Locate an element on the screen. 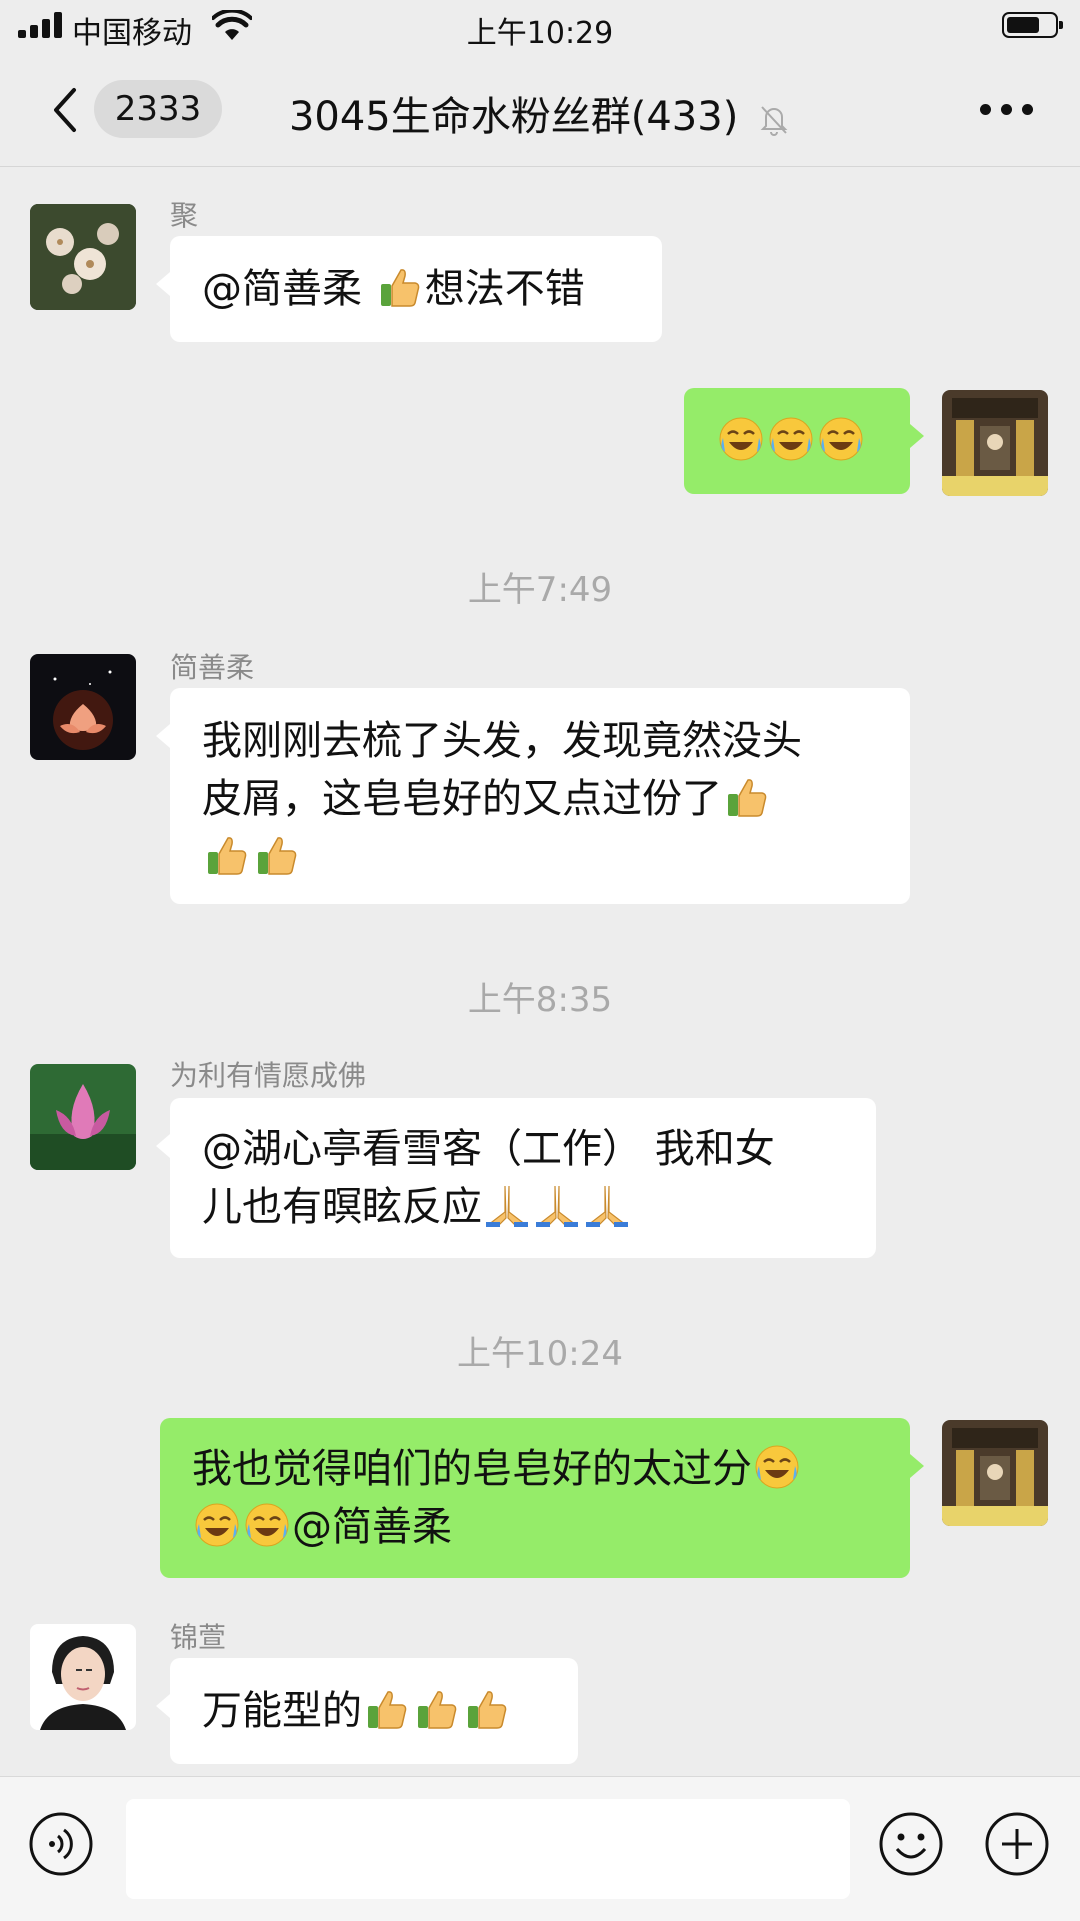 The width and height of the screenshot is (1080, 1921). timestamp: 上午10:24 is located at coordinates (540, 1354).